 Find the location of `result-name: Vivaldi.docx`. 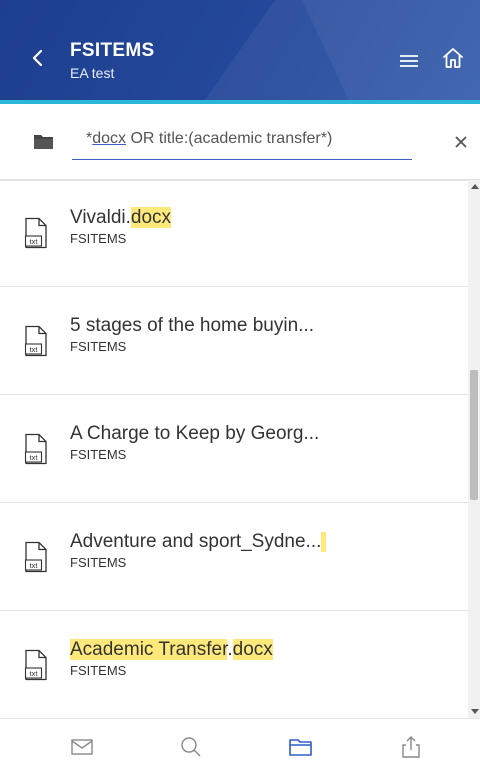

result-name: Vivaldi.docx is located at coordinates (121, 218).